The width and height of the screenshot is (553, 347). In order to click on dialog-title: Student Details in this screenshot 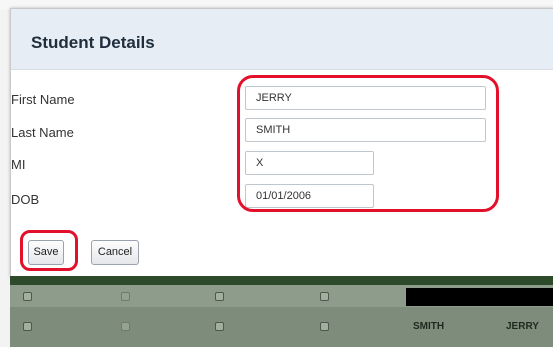, I will do `click(93, 42)`.